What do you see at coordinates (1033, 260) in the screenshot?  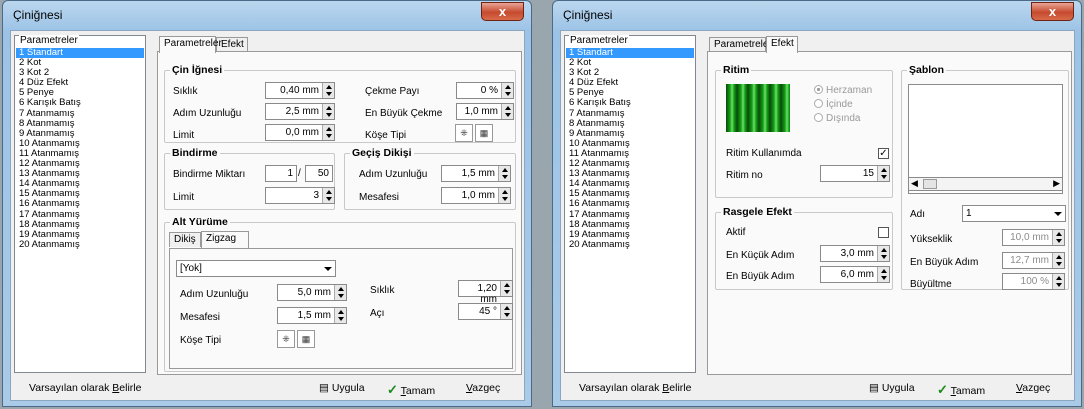 I see `sablon-en-buyuk-adim-stepper: 12,7 mm` at bounding box center [1033, 260].